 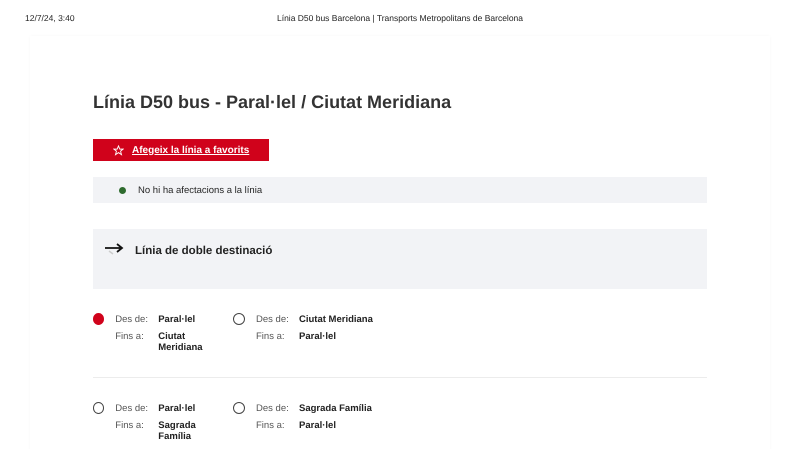 I want to click on print-date: 12/7/24, 3:40, so click(x=50, y=18).